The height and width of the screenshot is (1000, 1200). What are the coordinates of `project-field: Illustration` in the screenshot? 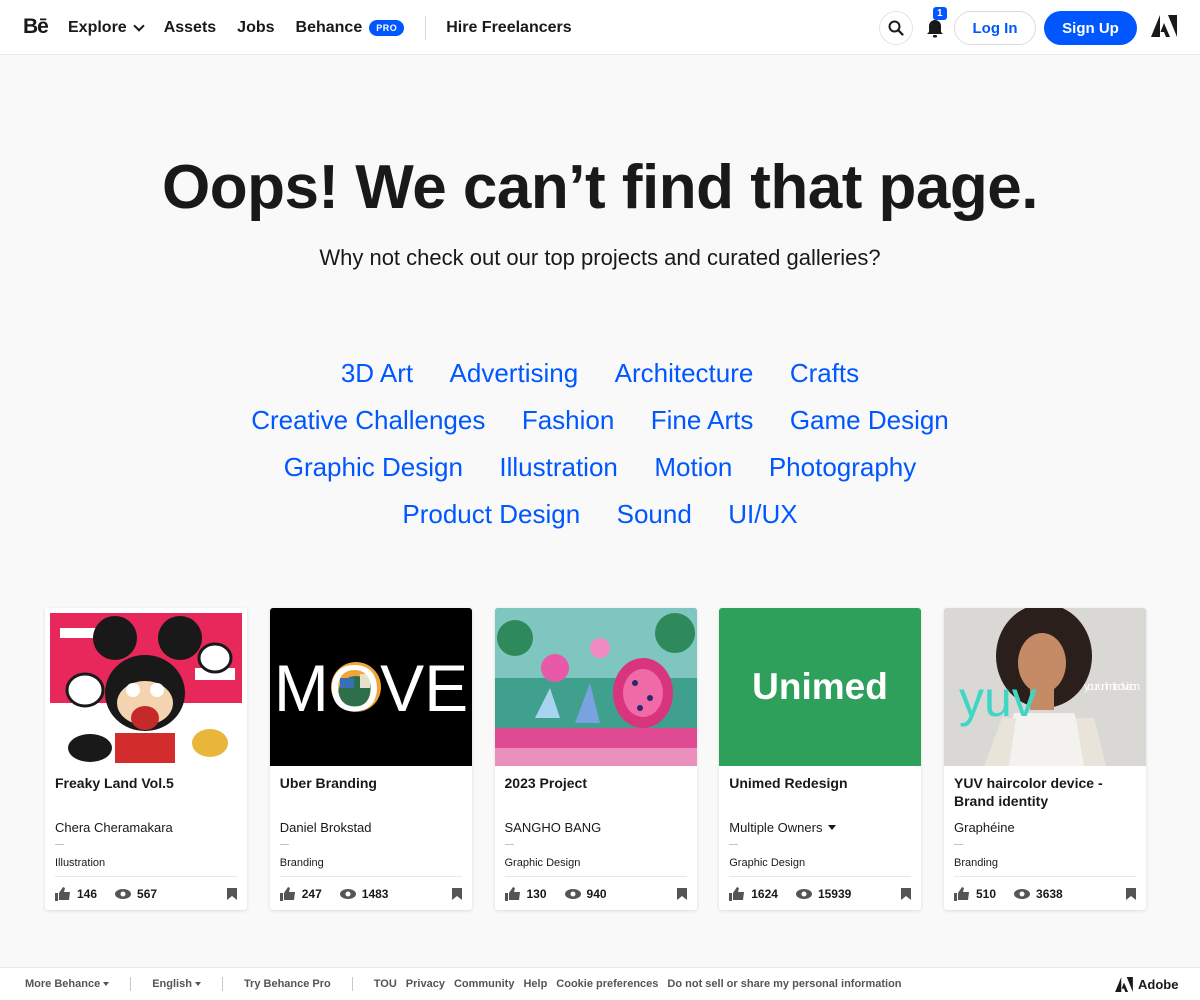 It's located at (80, 863).